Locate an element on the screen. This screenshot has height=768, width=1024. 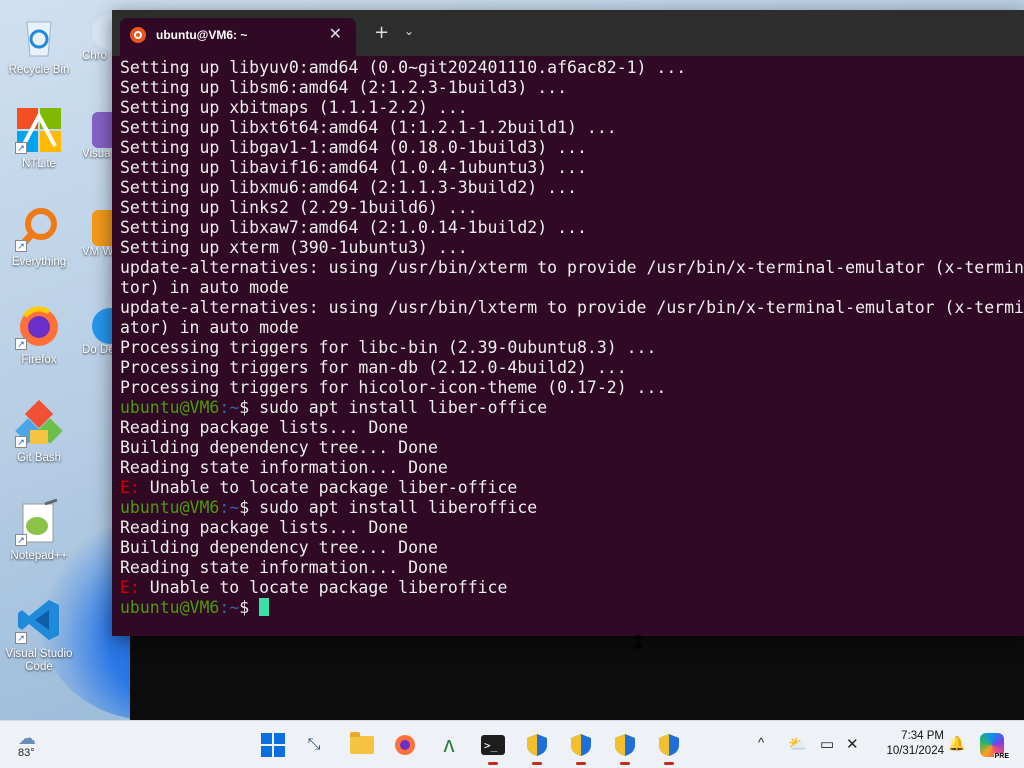
terminal-icon: >_ is located at coordinates (493, 745).